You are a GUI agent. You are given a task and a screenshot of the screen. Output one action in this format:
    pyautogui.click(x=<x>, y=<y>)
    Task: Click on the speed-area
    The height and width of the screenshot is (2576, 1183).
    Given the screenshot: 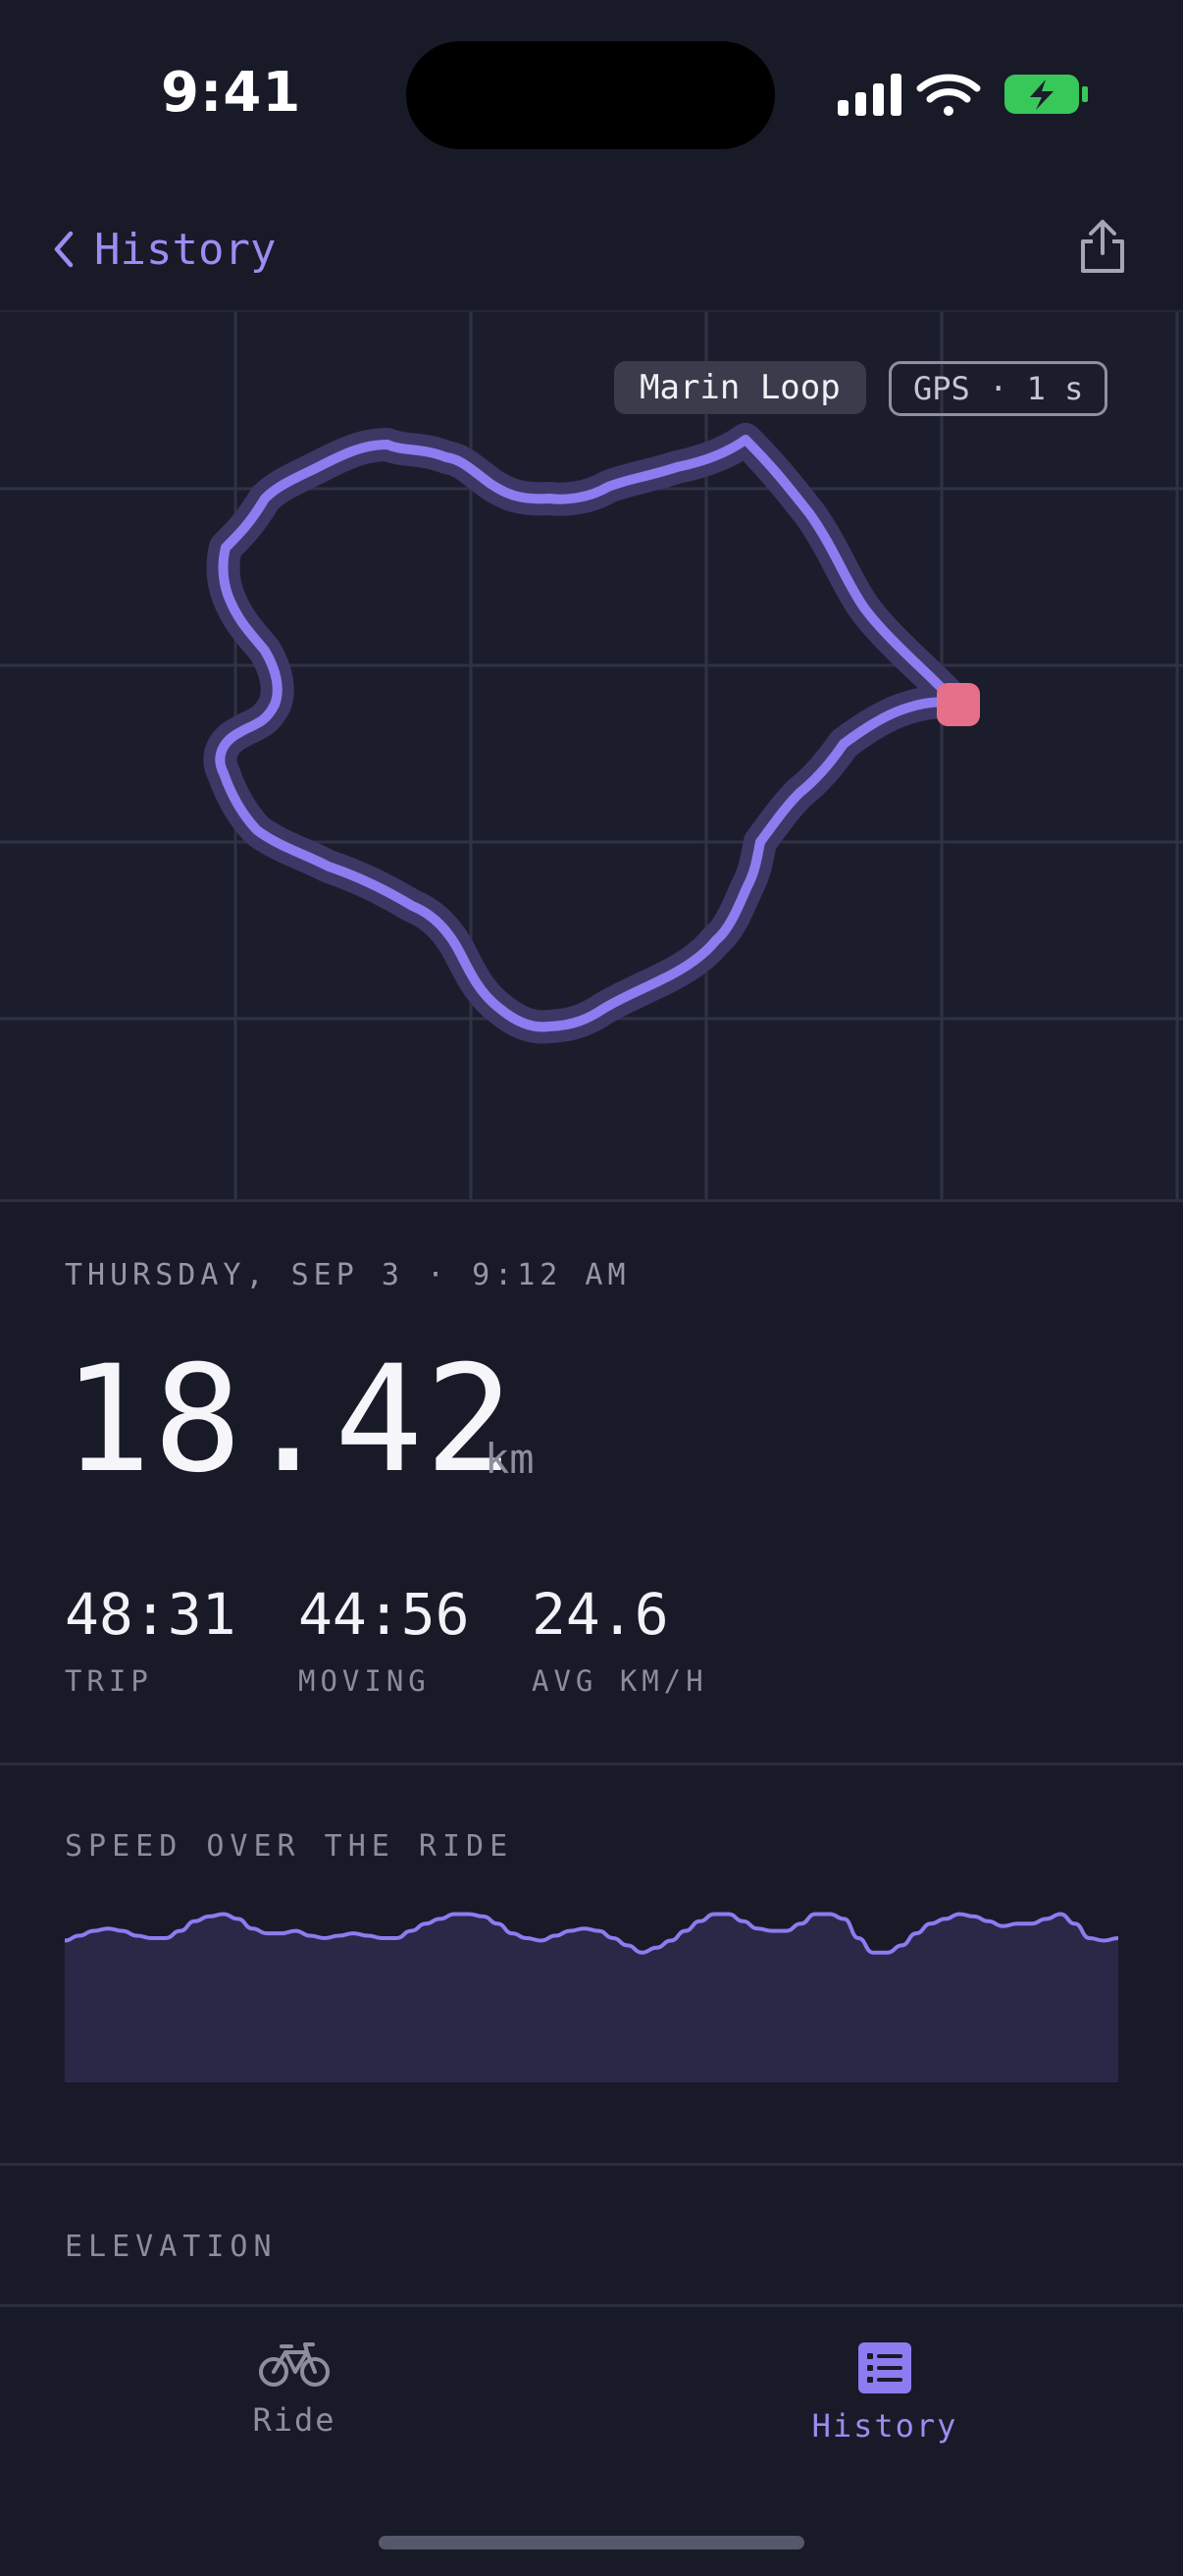 What is the action you would take?
    pyautogui.click(x=591, y=1998)
    